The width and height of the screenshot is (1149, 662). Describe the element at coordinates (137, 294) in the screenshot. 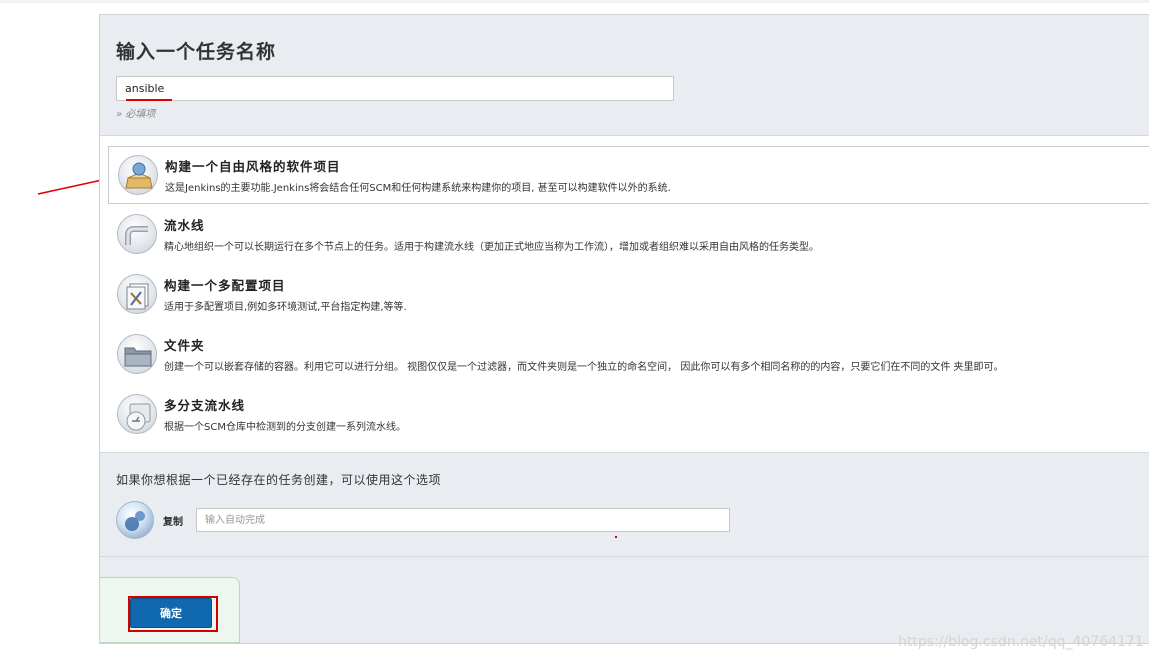

I see `multi-config-icon` at that location.